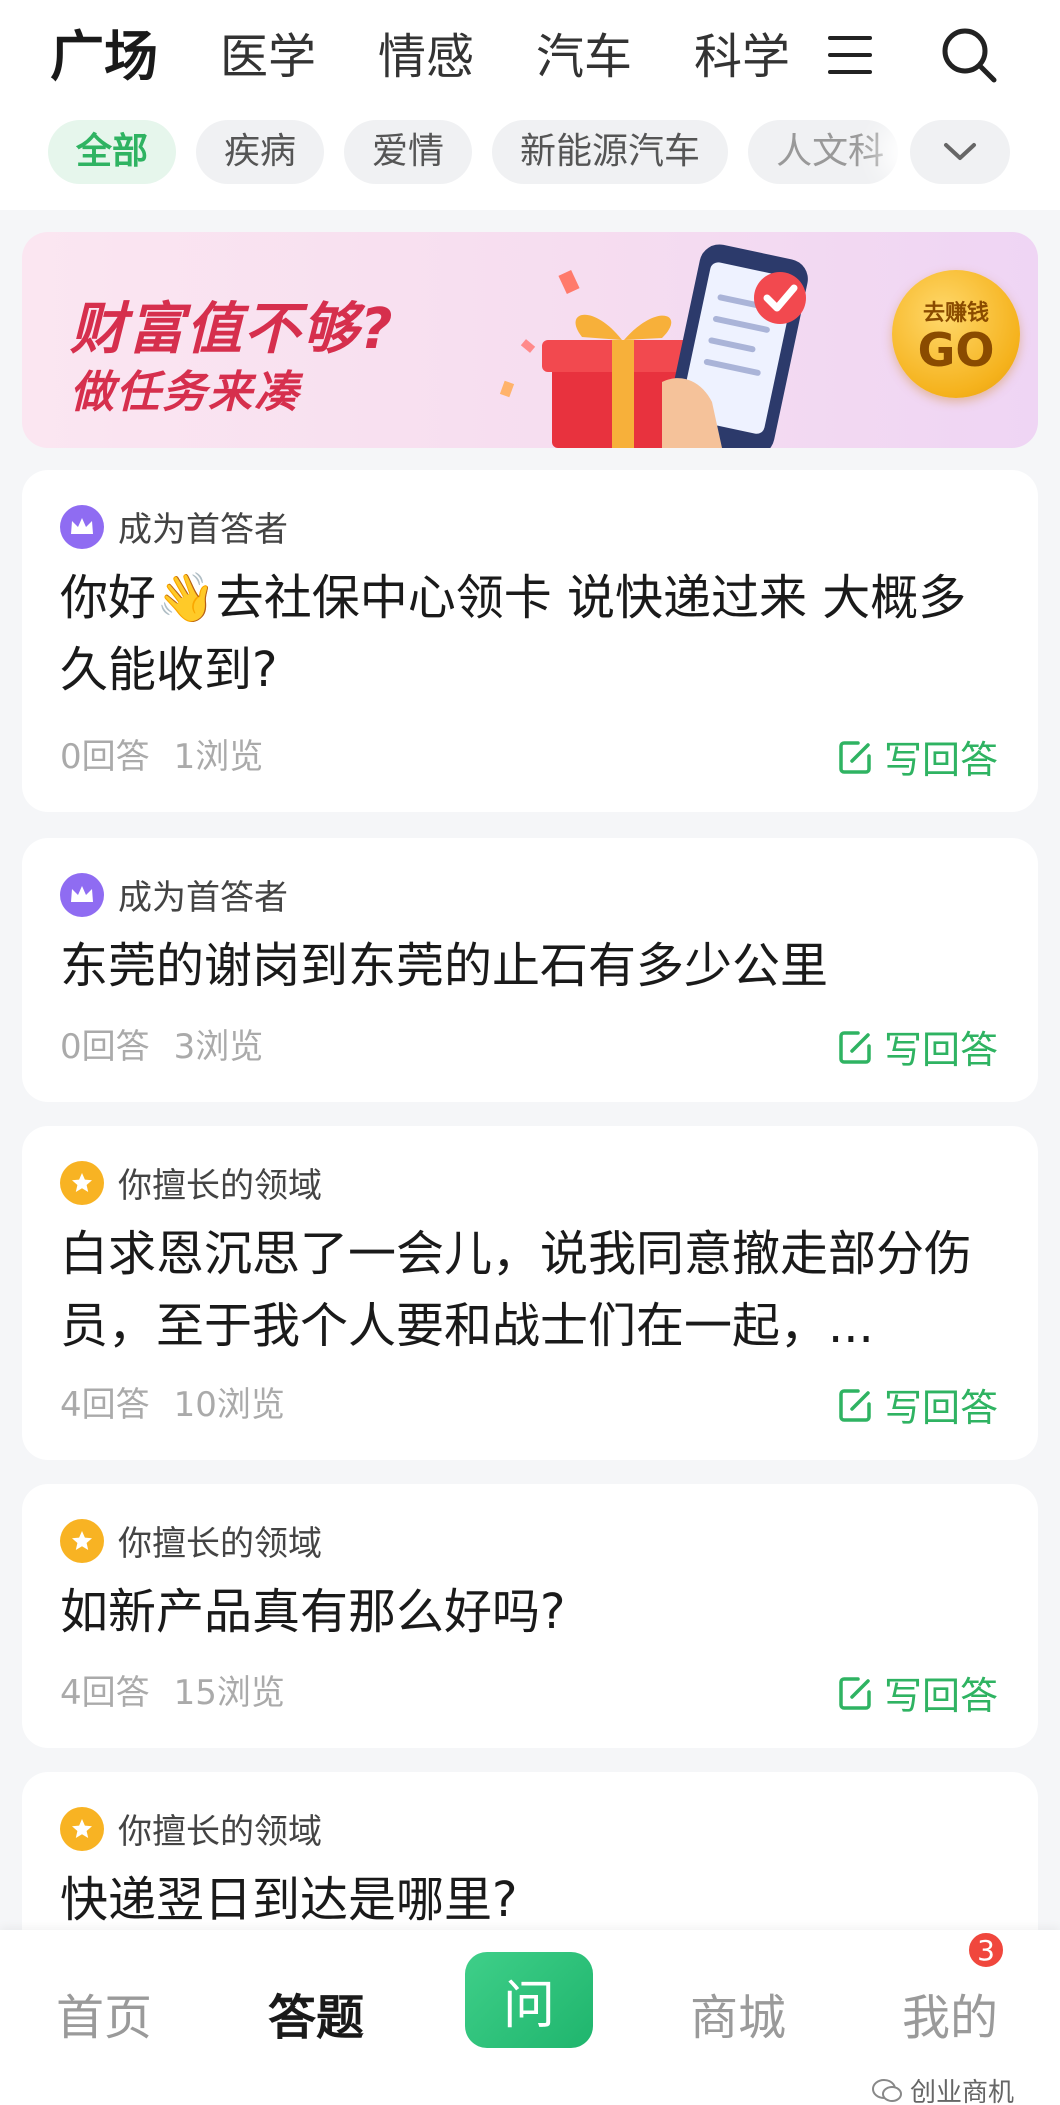 This screenshot has height=2105, width=1060. I want to click on view-count: 10浏览, so click(229, 1405).